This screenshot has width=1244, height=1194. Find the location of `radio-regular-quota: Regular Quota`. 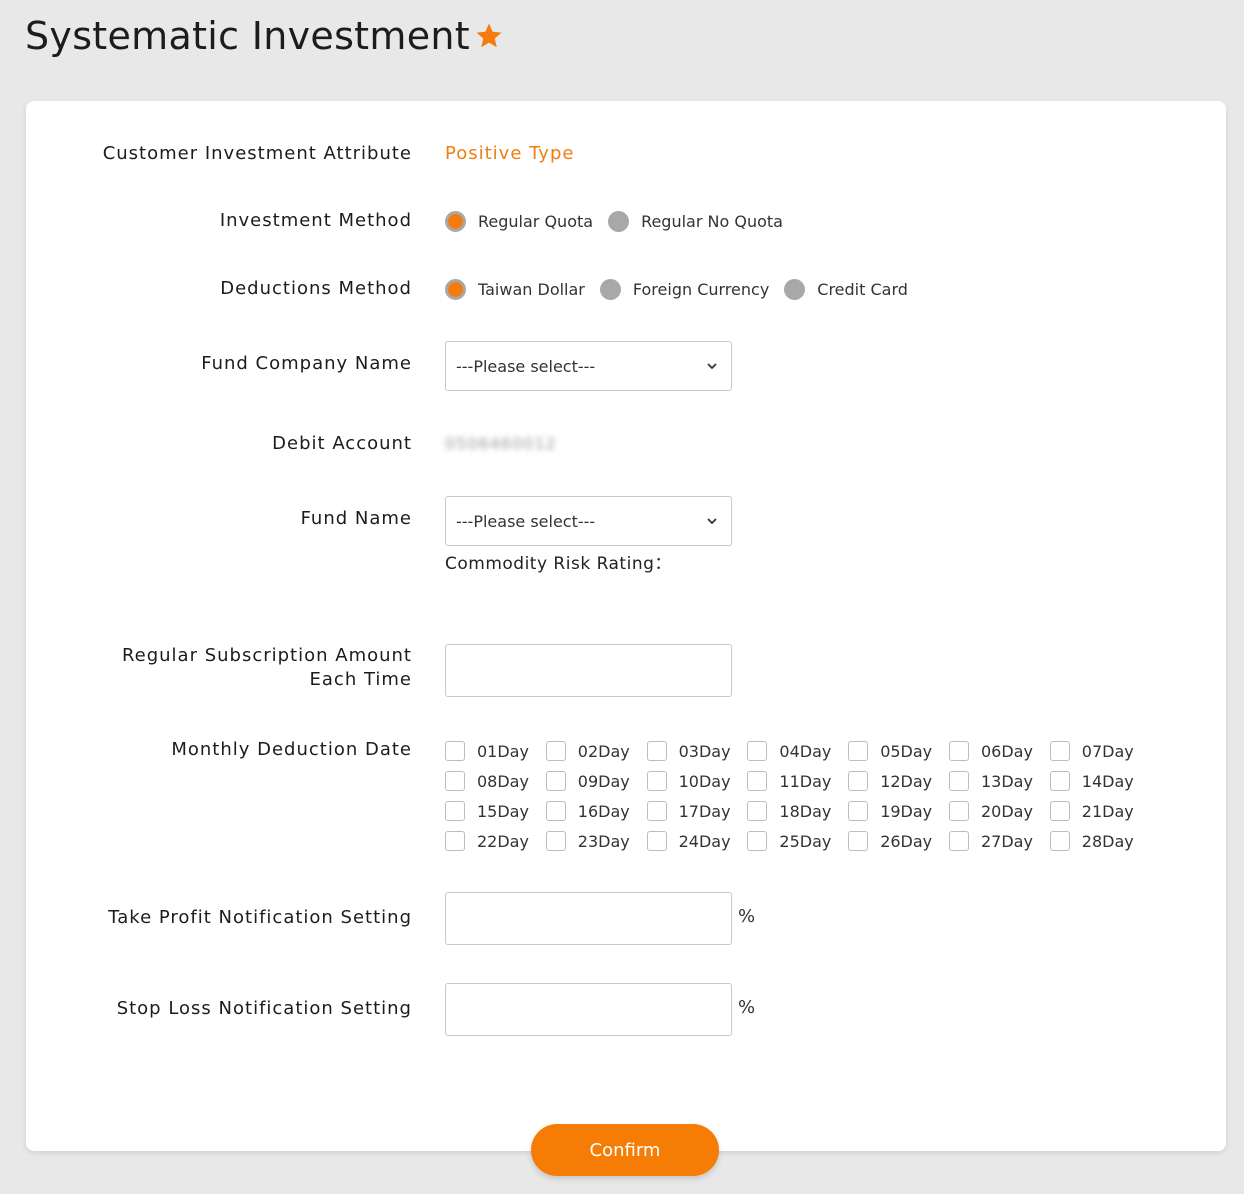

radio-regular-quota: Regular Quota is located at coordinates (519, 221).